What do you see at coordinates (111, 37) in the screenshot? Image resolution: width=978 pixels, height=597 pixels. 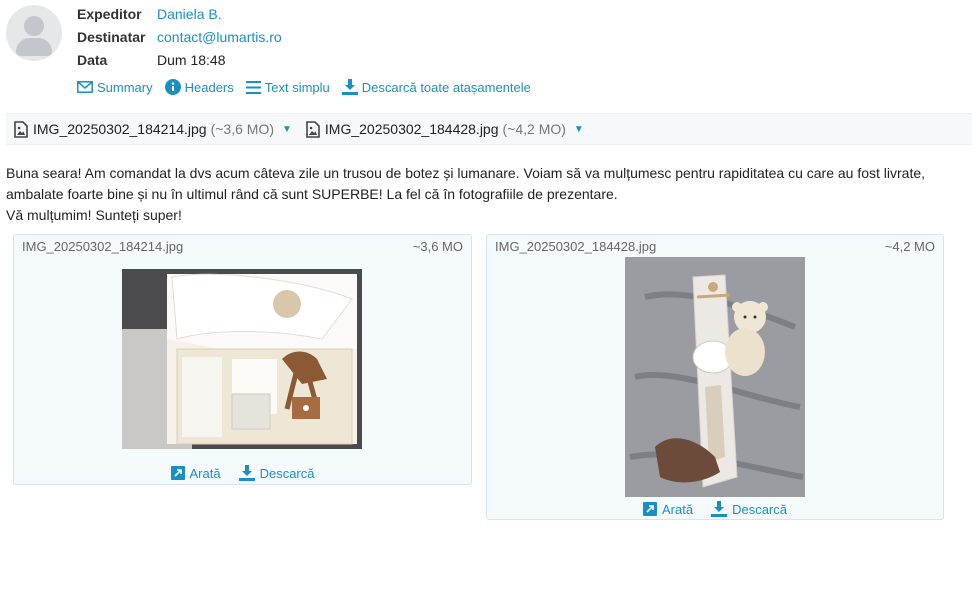 I see `to-label: Destinatar` at bounding box center [111, 37].